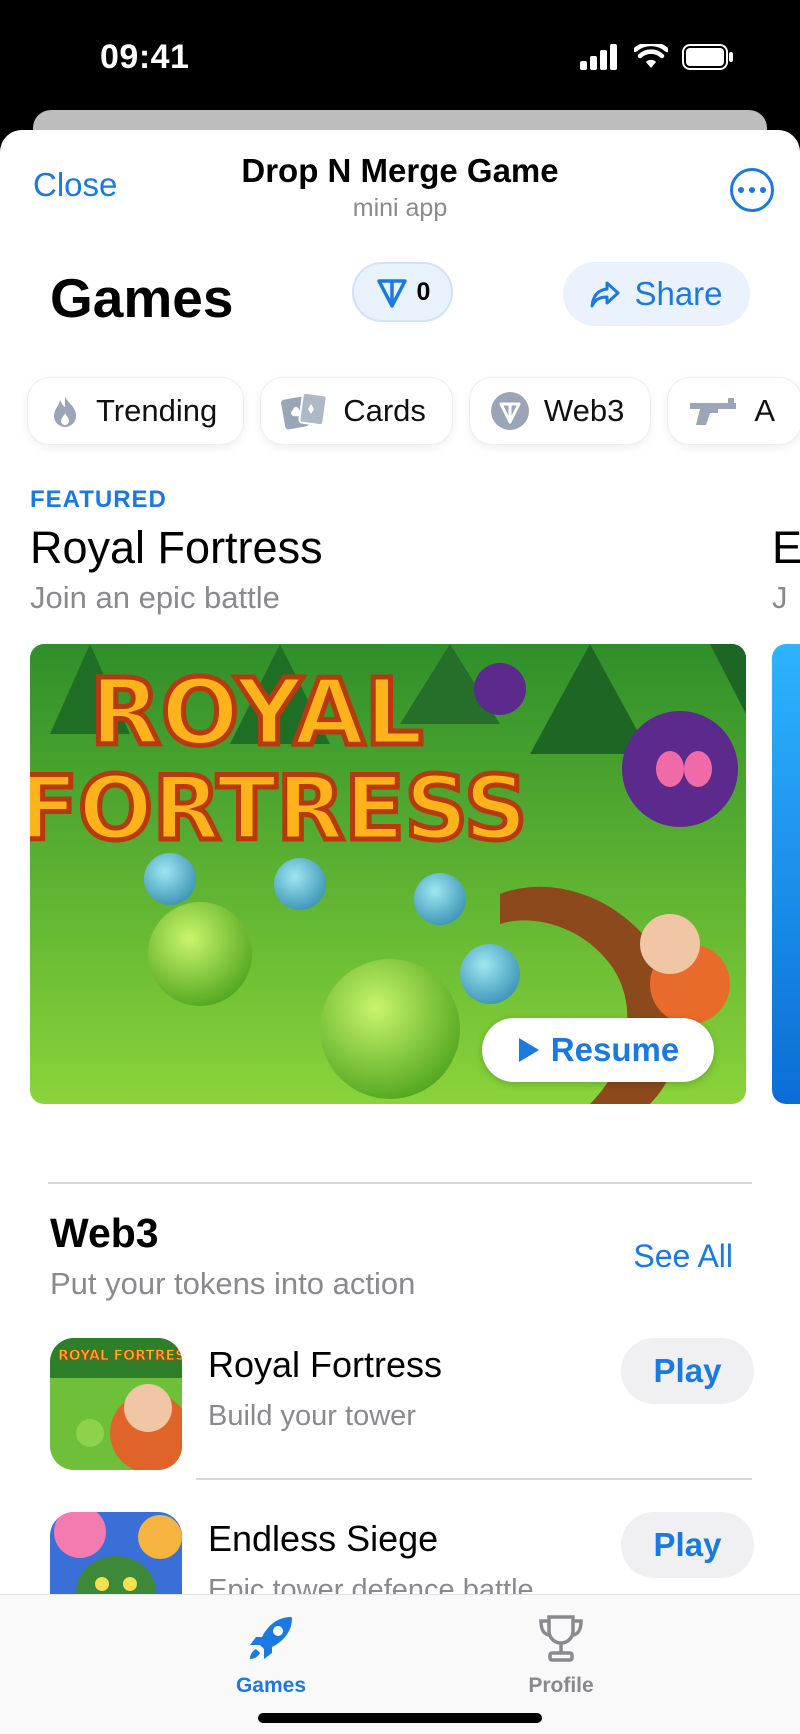  What do you see at coordinates (598, 57) in the screenshot?
I see `signal-icon` at bounding box center [598, 57].